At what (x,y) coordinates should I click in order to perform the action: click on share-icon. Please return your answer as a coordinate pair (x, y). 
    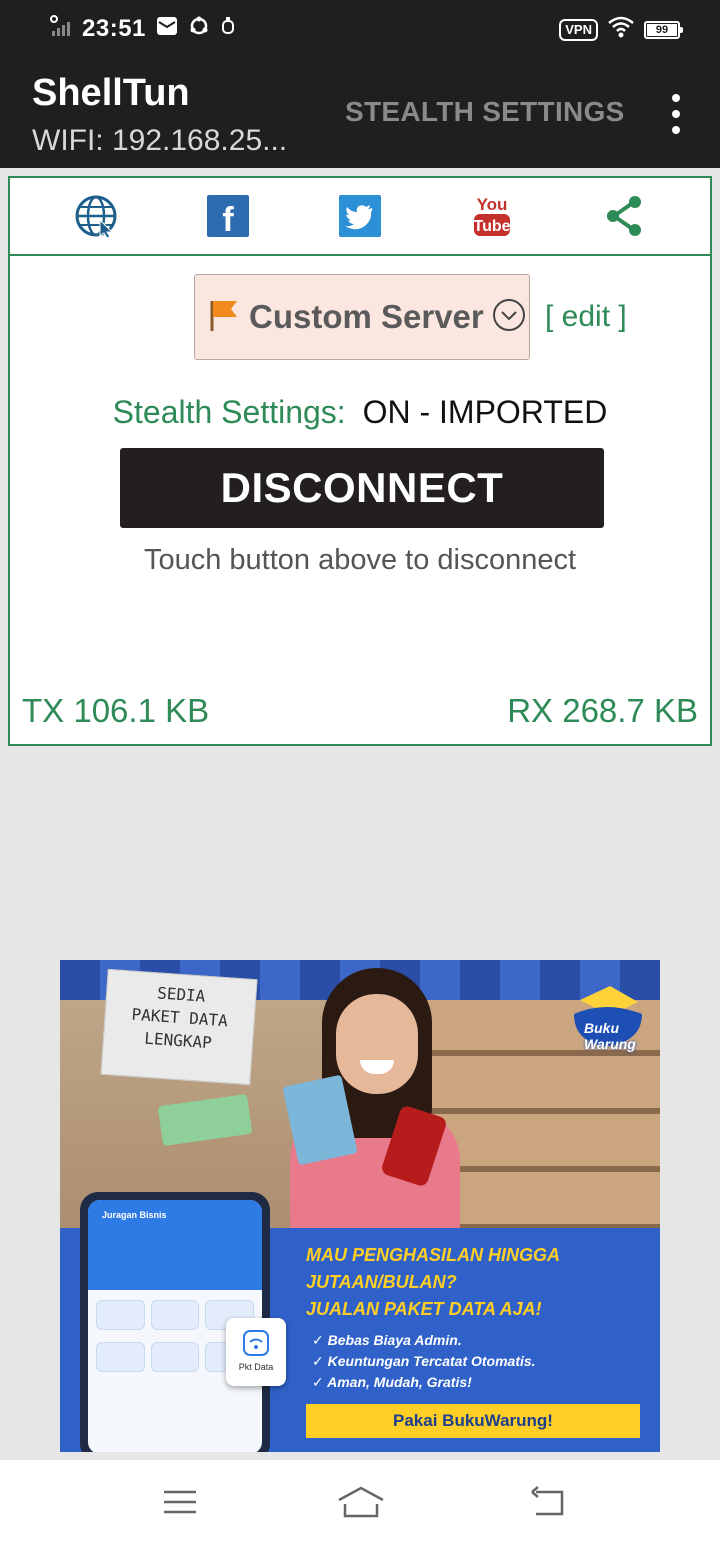
    Looking at the image, I should click on (624, 216).